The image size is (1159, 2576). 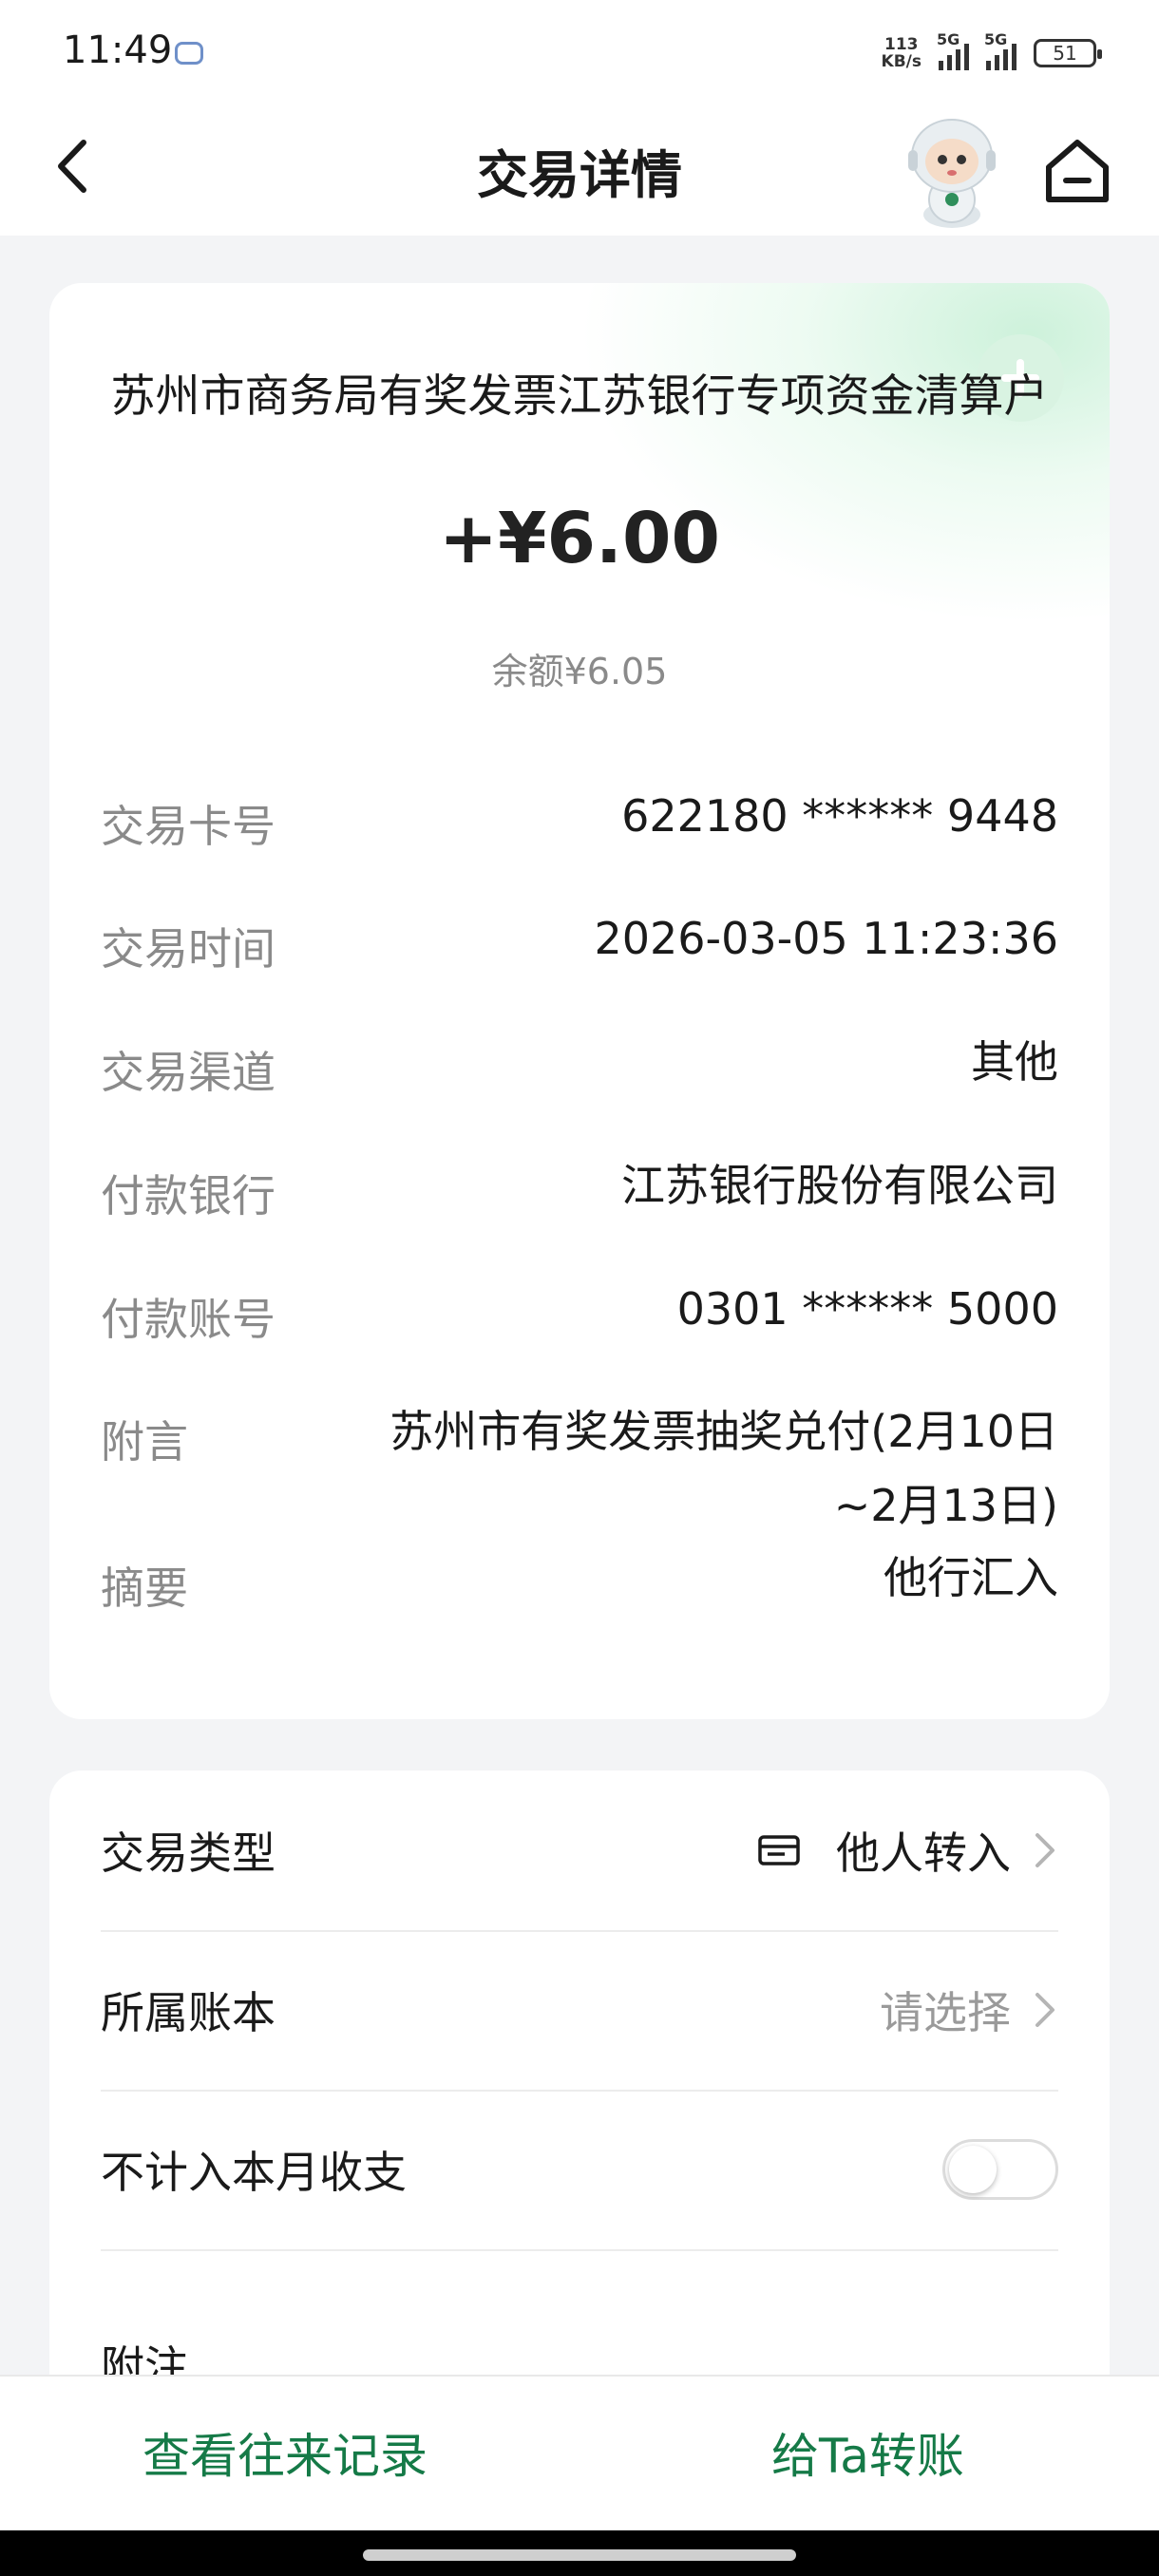 What do you see at coordinates (953, 50) in the screenshot?
I see `signal-1-icon: 5G` at bounding box center [953, 50].